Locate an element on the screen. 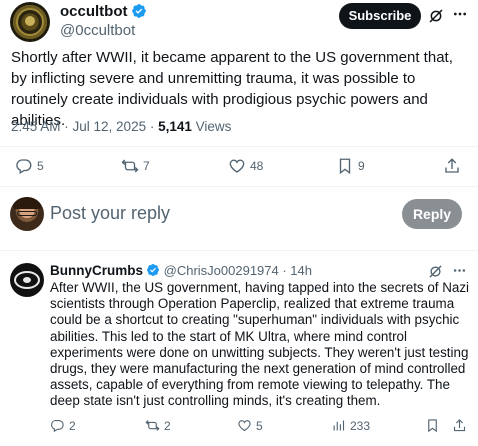 This screenshot has height=446, width=478. repost-action: 7 is located at coordinates (135, 166).